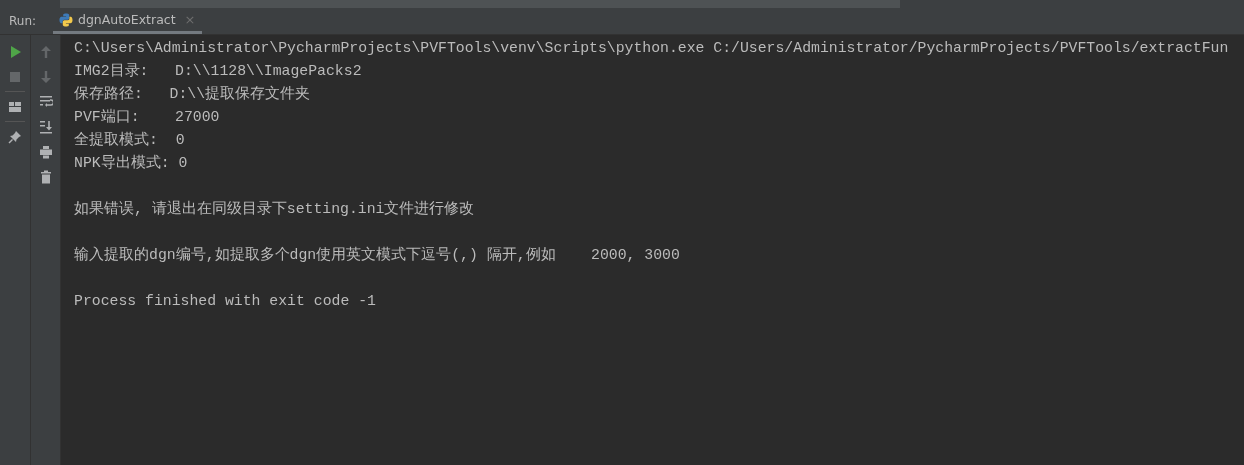  What do you see at coordinates (45, 101) in the screenshot?
I see `soft-wrap-icon` at bounding box center [45, 101].